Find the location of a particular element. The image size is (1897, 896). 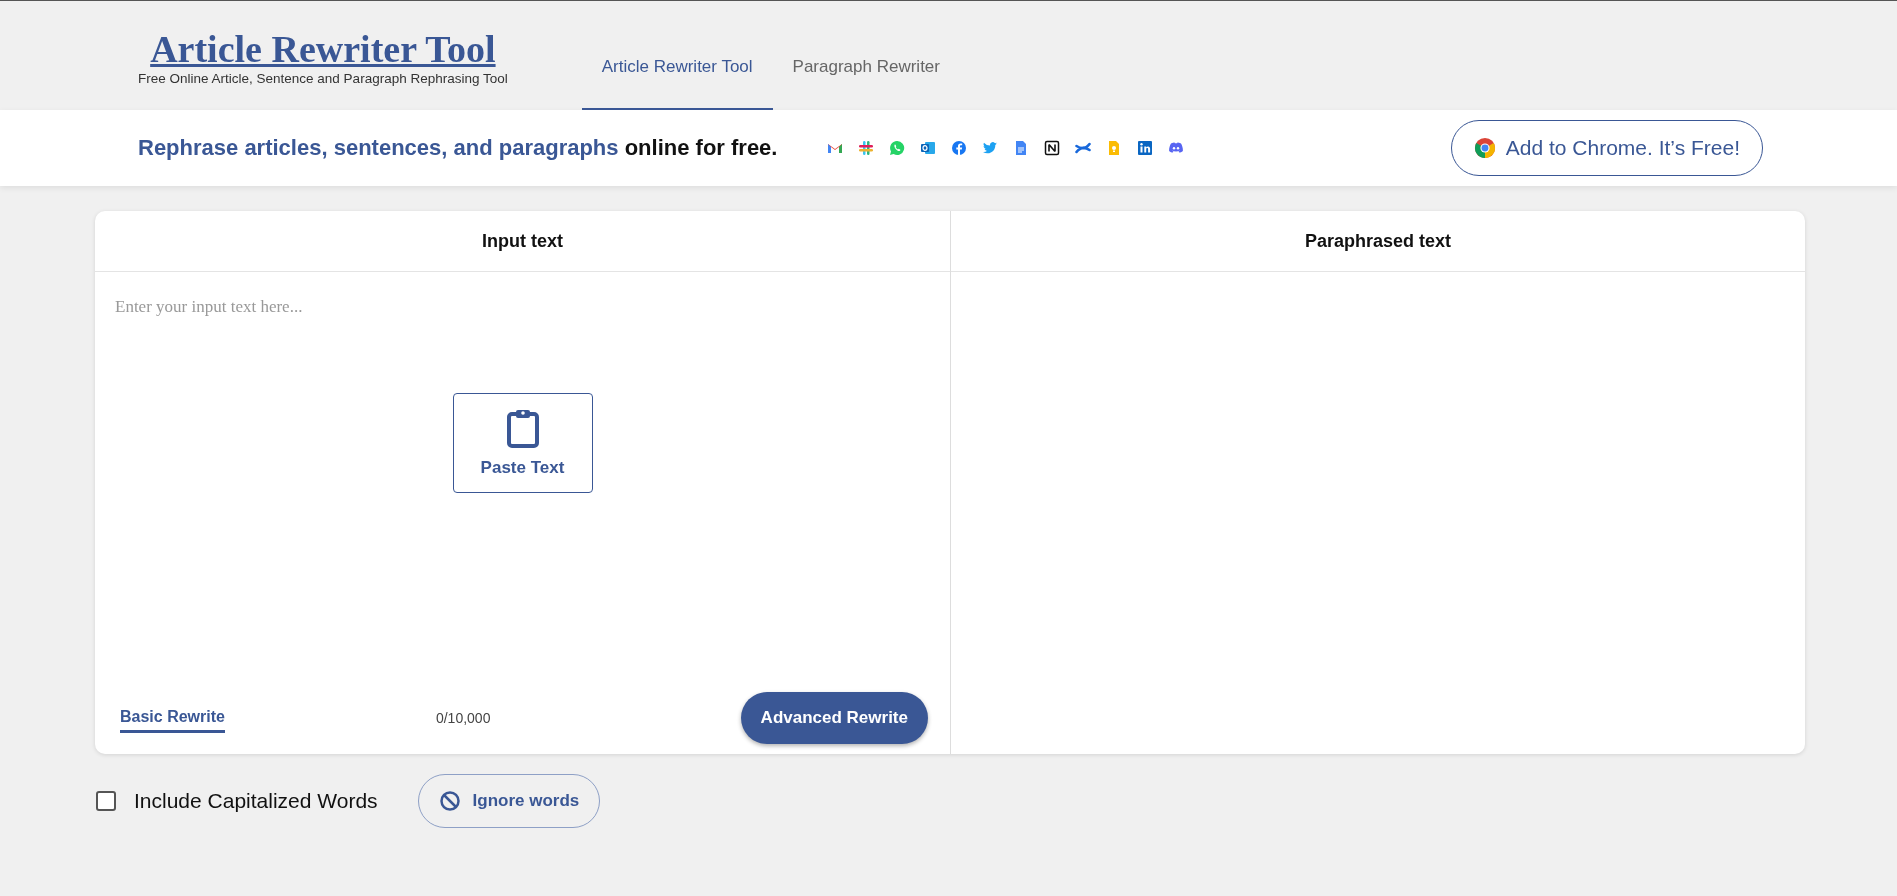

headline: Rephrase articles, sentences, and paragraphs online for free. is located at coordinates (458, 148).